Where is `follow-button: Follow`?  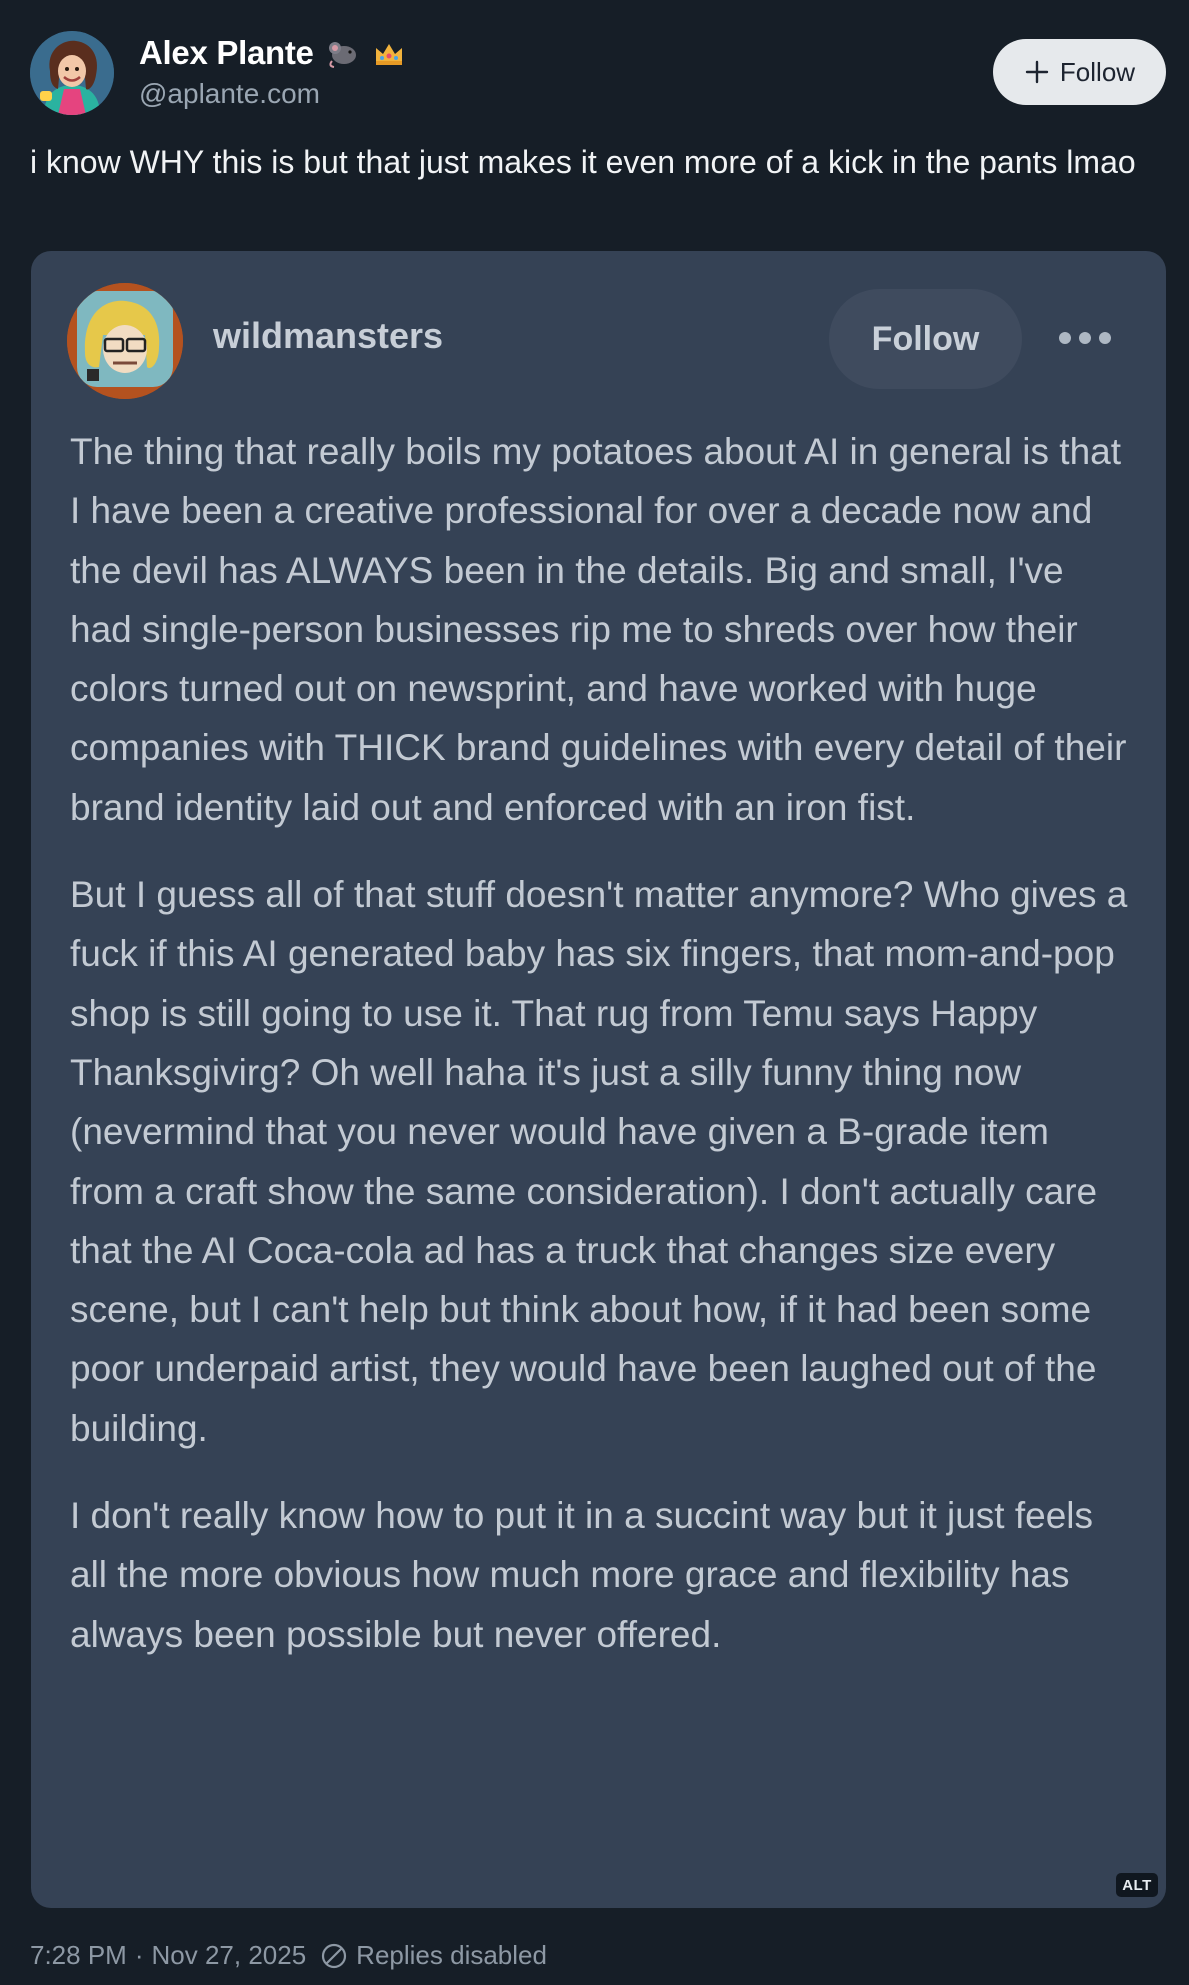
follow-button: Follow is located at coordinates (1079, 72).